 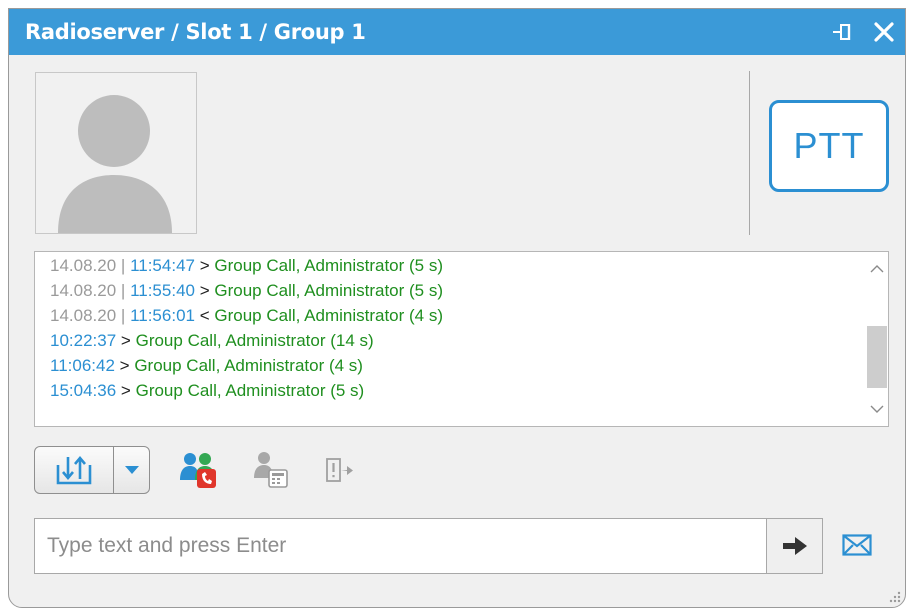 What do you see at coordinates (162, 315) in the screenshot?
I see `log-entry-time: 11:56:01` at bounding box center [162, 315].